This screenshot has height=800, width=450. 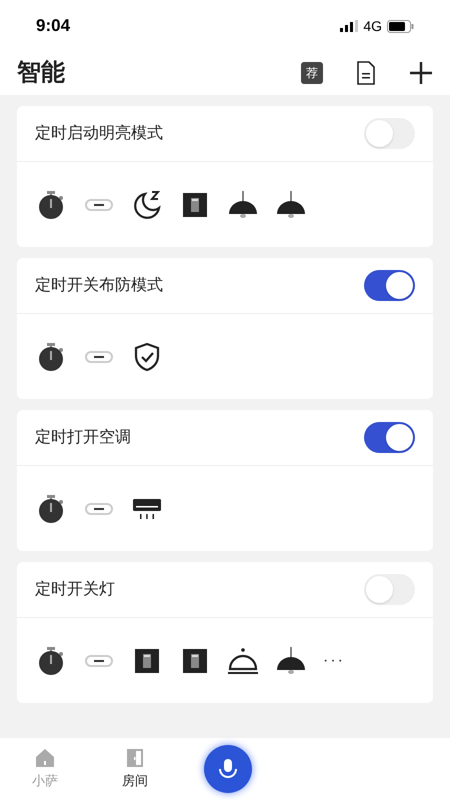 What do you see at coordinates (53, 26) in the screenshot?
I see `status-time: 9:04` at bounding box center [53, 26].